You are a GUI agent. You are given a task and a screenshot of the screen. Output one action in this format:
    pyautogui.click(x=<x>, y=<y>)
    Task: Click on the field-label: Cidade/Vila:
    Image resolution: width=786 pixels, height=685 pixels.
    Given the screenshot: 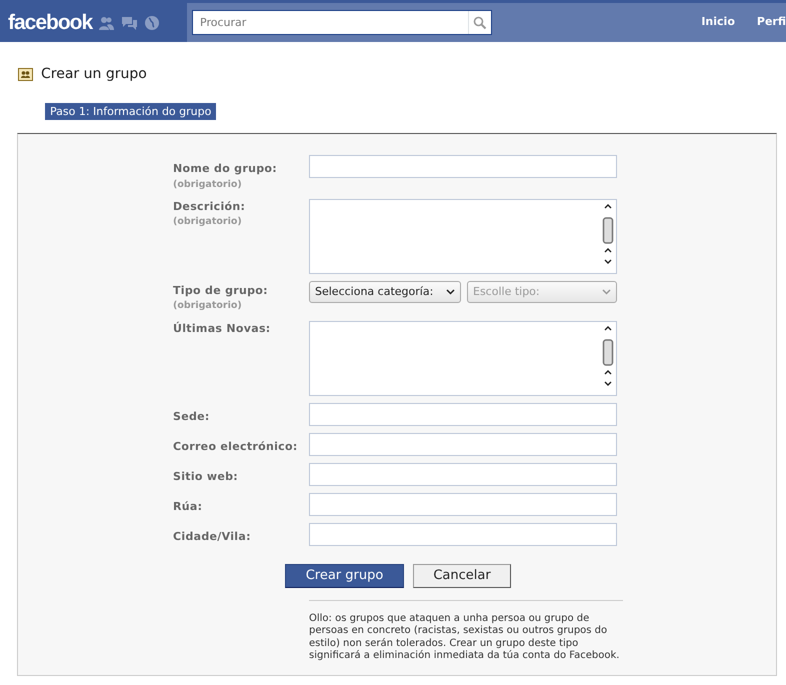 What is the action you would take?
    pyautogui.click(x=212, y=536)
    